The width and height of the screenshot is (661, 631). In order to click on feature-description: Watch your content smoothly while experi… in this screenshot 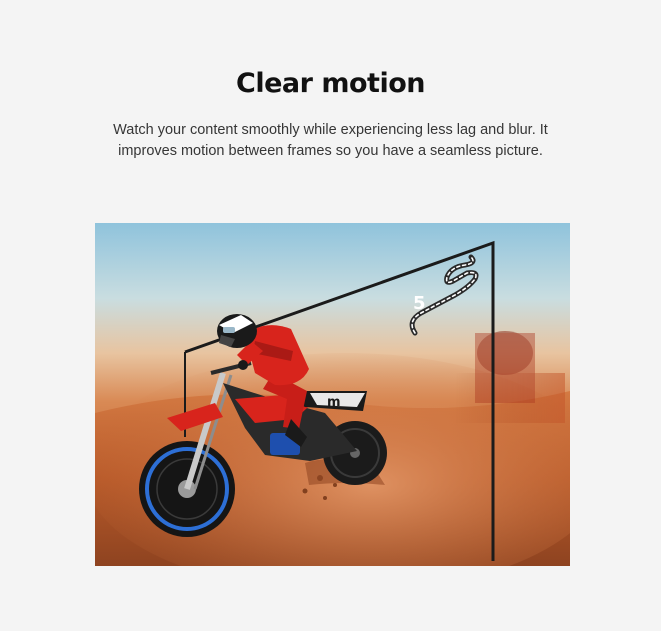, I will do `click(330, 140)`.